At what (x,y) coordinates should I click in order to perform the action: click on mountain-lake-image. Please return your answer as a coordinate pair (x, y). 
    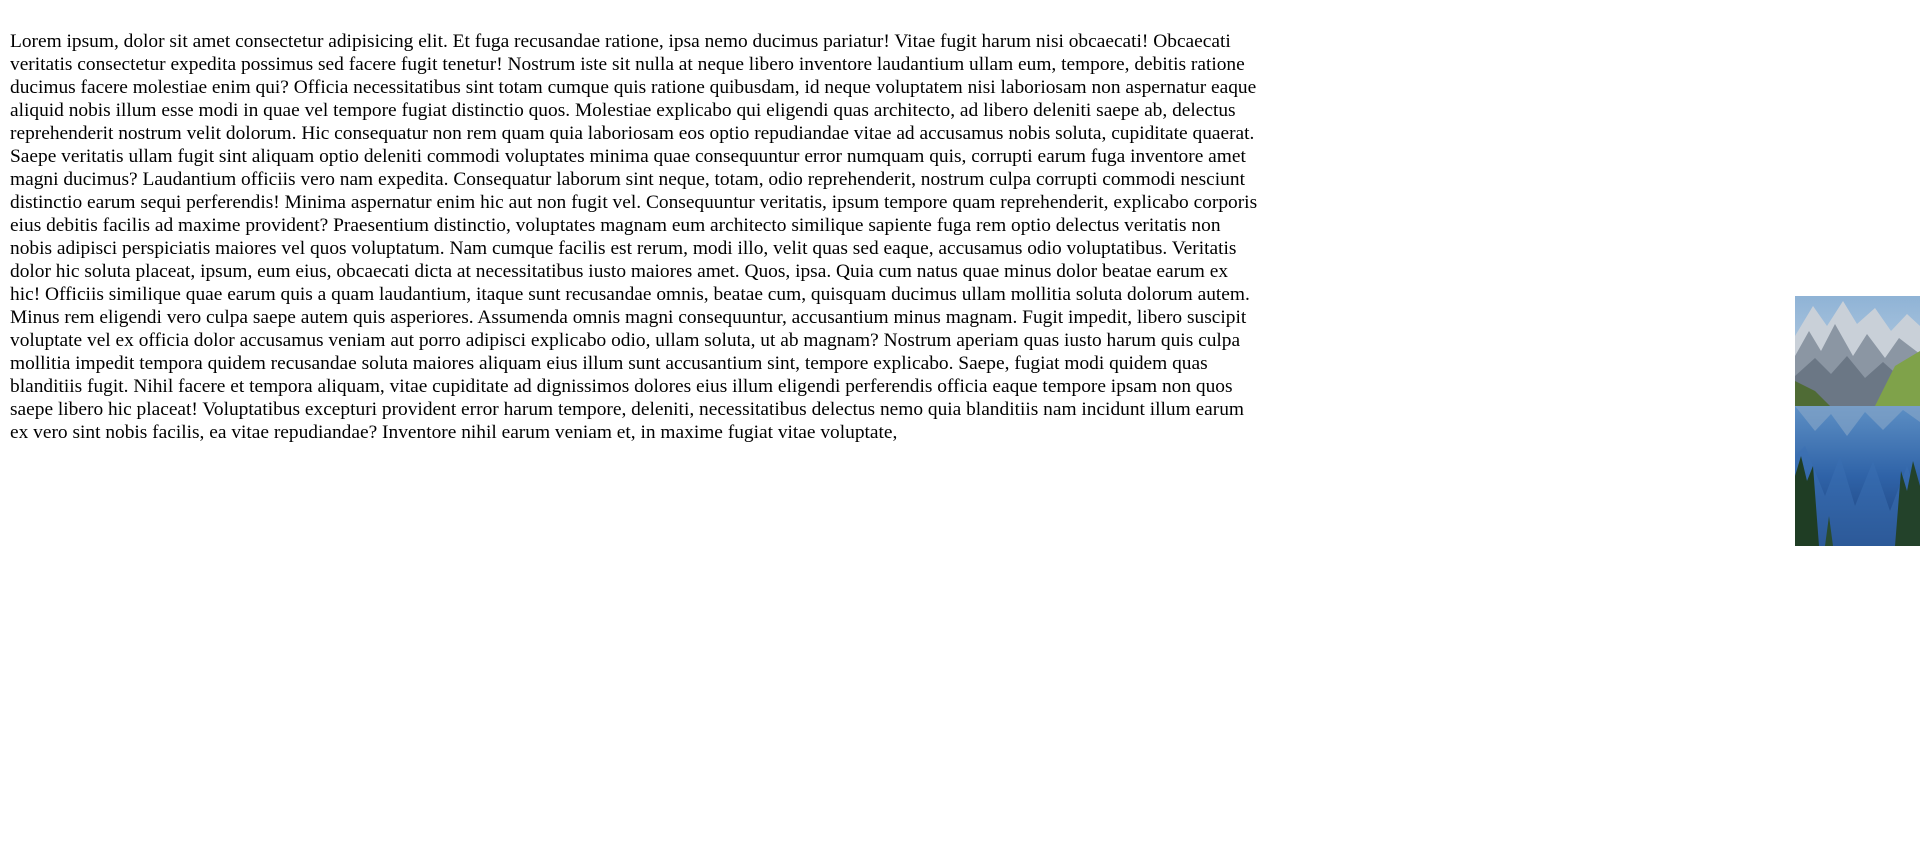
    Looking at the image, I should click on (1857, 421).